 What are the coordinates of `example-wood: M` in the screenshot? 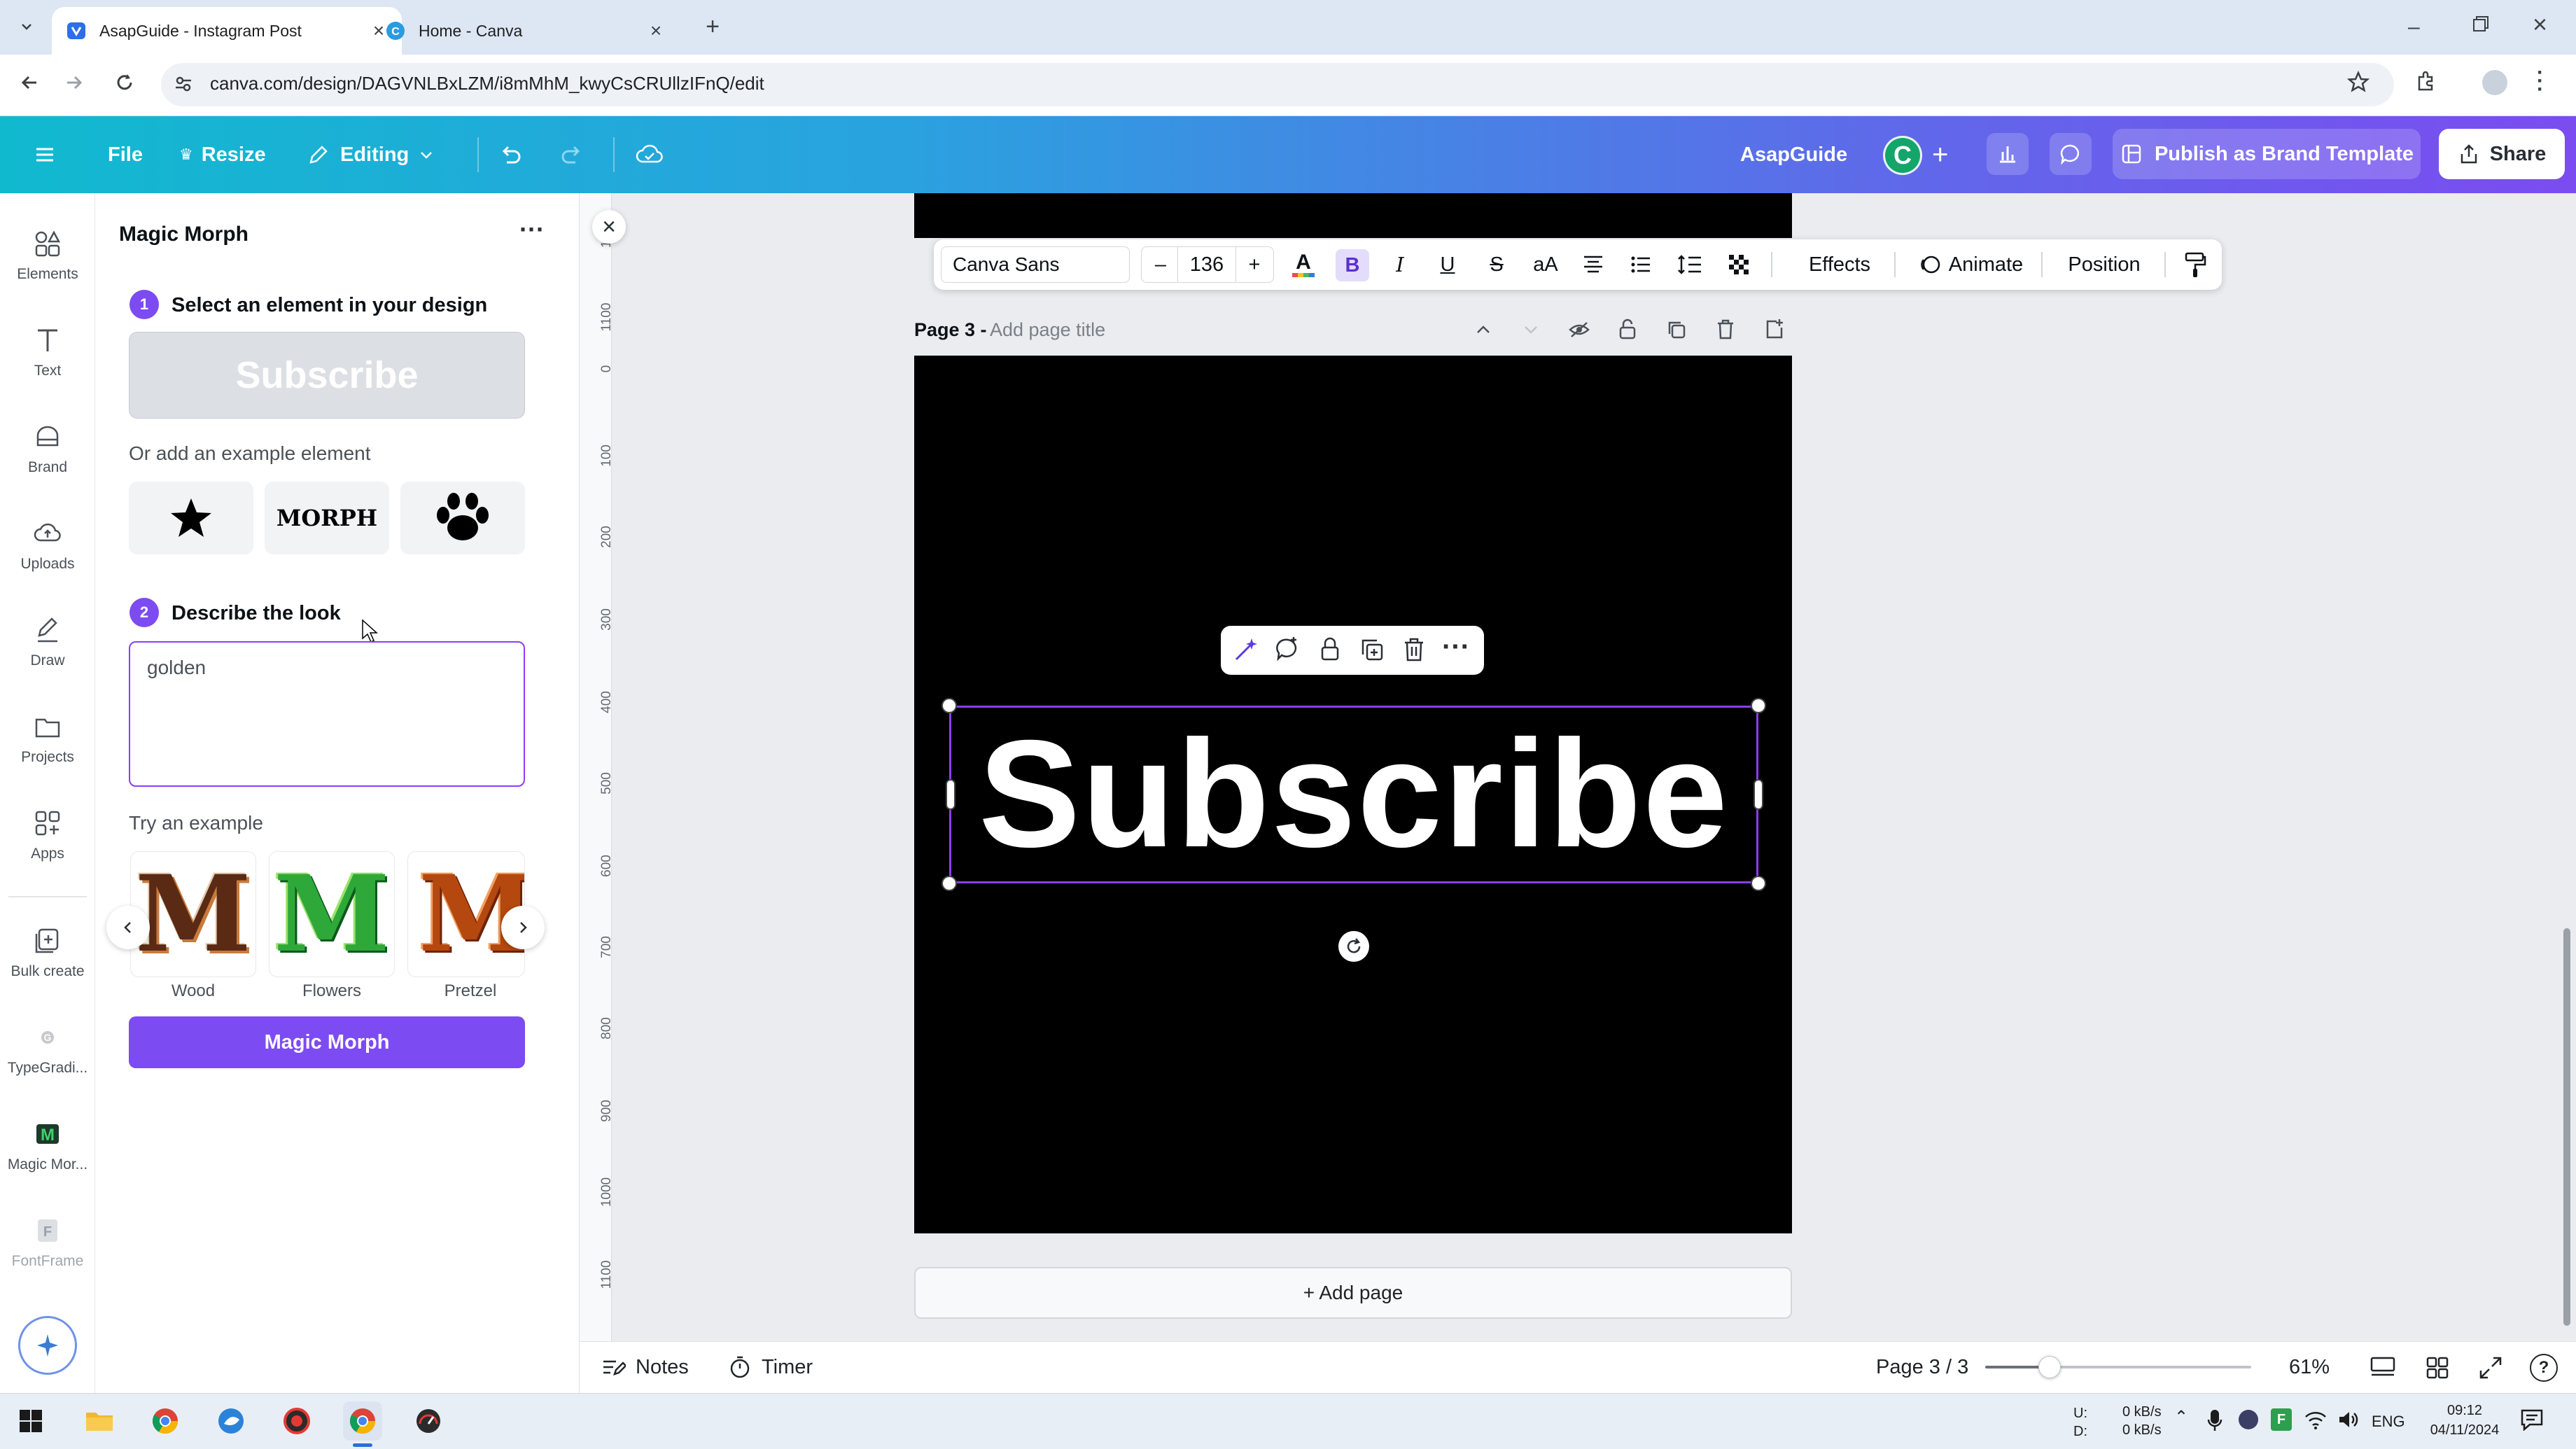 It's located at (193, 914).